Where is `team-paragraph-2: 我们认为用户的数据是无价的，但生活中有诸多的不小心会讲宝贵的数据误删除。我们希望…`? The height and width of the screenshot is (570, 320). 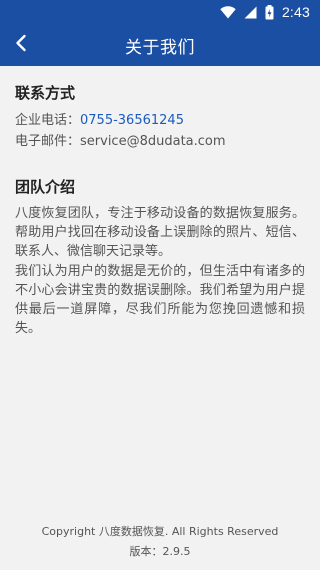
team-paragraph-2: 我们认为用户的数据是无价的，但生活中有诸多的不小心会讲宝贵的数据误删除。我们希望… is located at coordinates (160, 300).